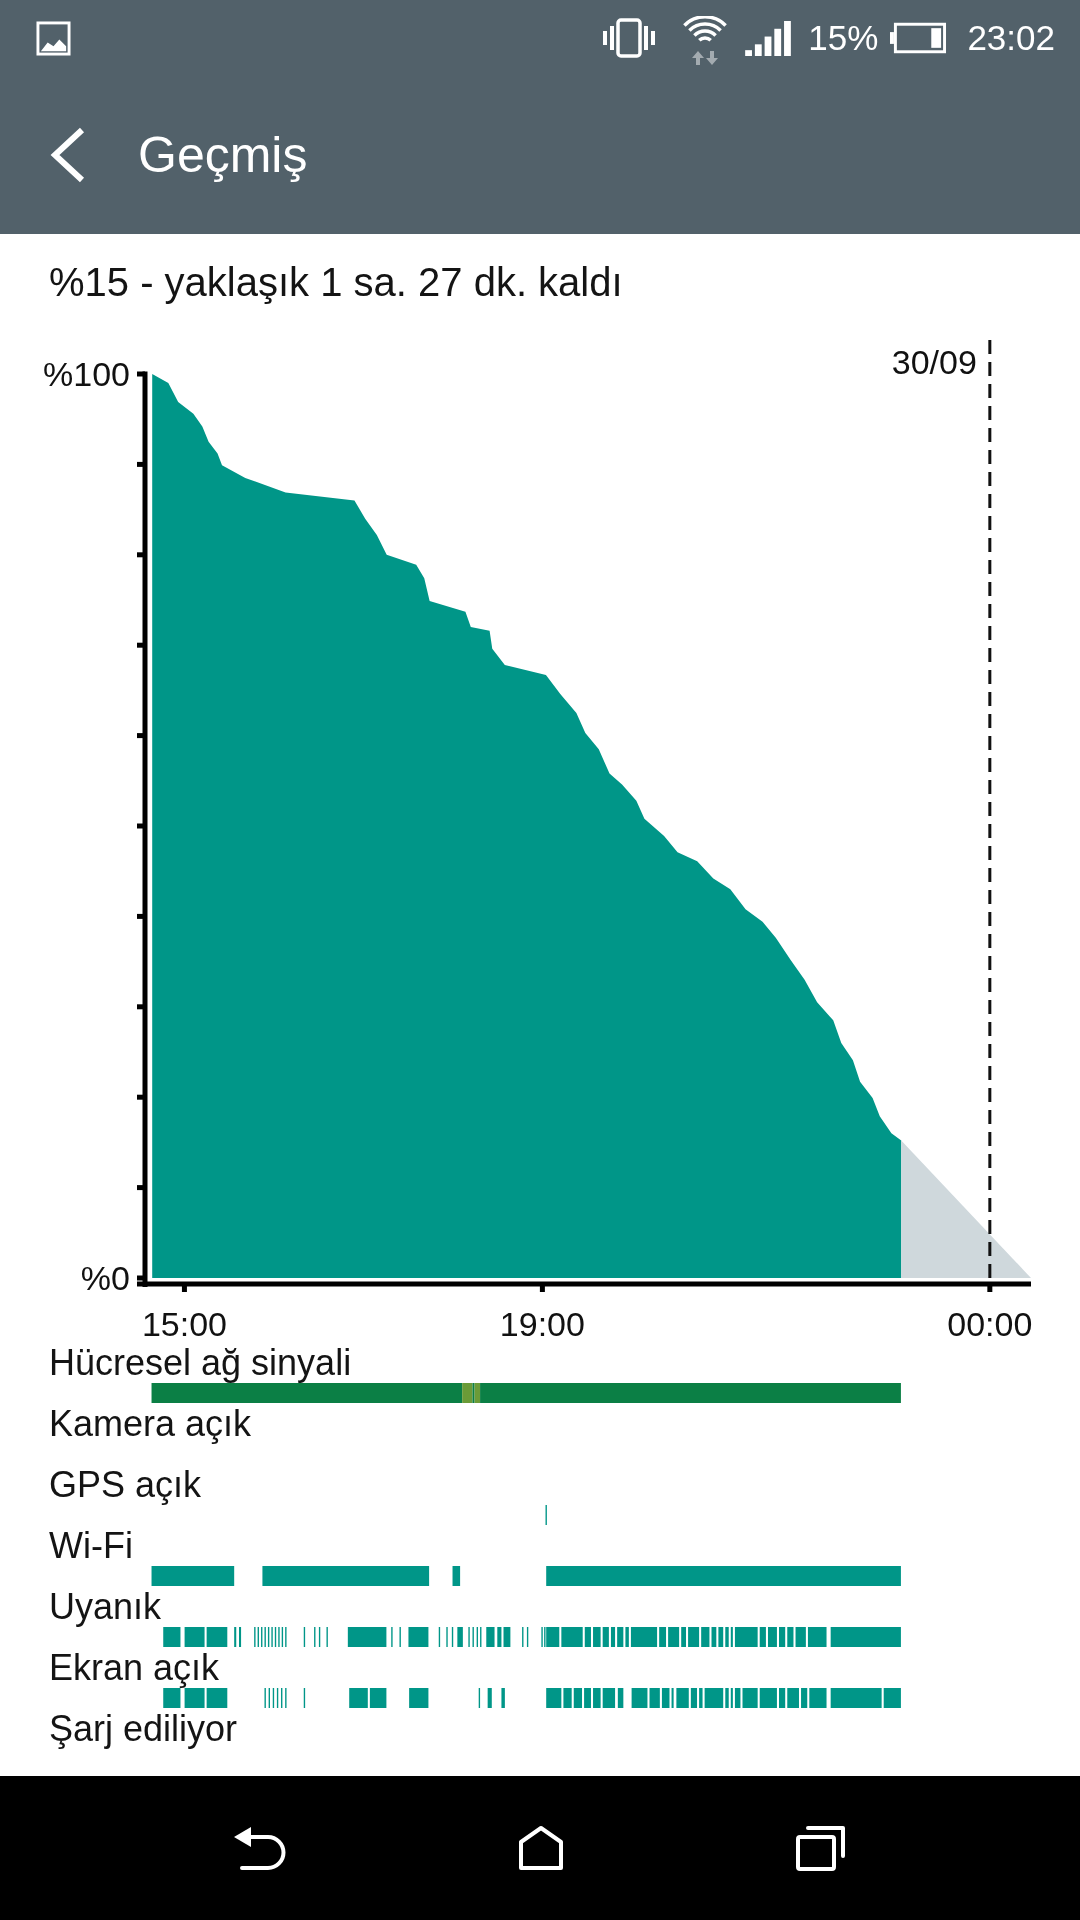 Image resolution: width=1080 pixels, height=1920 pixels. What do you see at coordinates (184, 1323) in the screenshot?
I see `x-axis-label: 15:00` at bounding box center [184, 1323].